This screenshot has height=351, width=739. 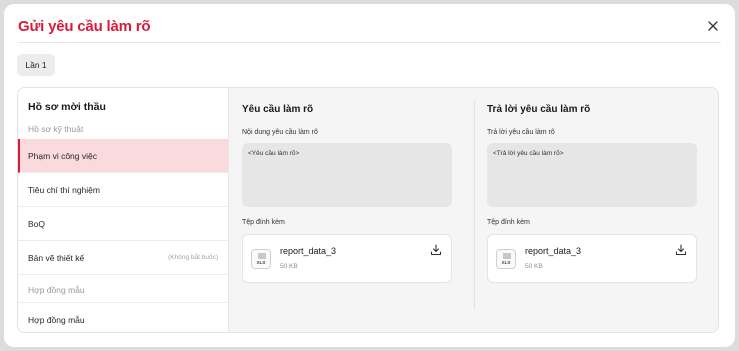 I want to click on round-tab-1: Lần 1, so click(x=36, y=65).